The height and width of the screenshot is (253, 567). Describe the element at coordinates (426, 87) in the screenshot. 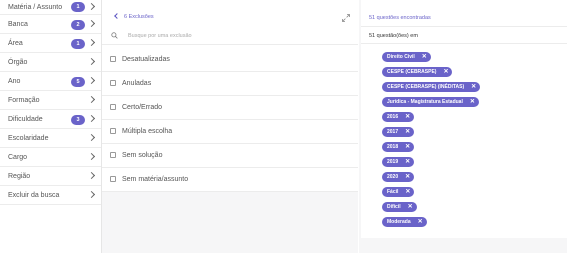

I see `chip-label: CESPE (CEBRASPE) (INÉDITAS)` at that location.